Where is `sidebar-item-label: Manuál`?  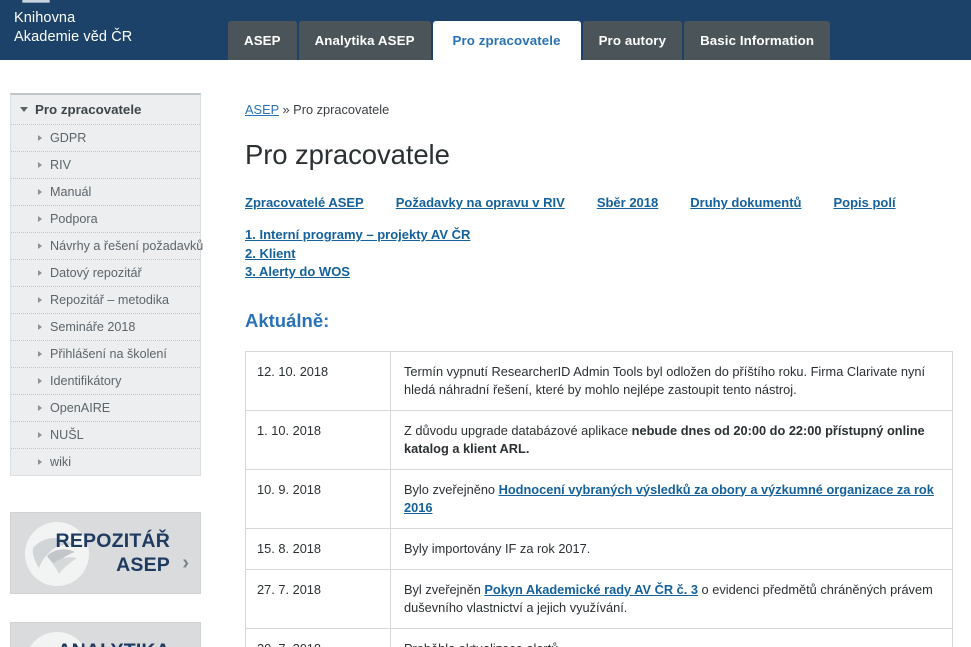 sidebar-item-label: Manuál is located at coordinates (71, 192).